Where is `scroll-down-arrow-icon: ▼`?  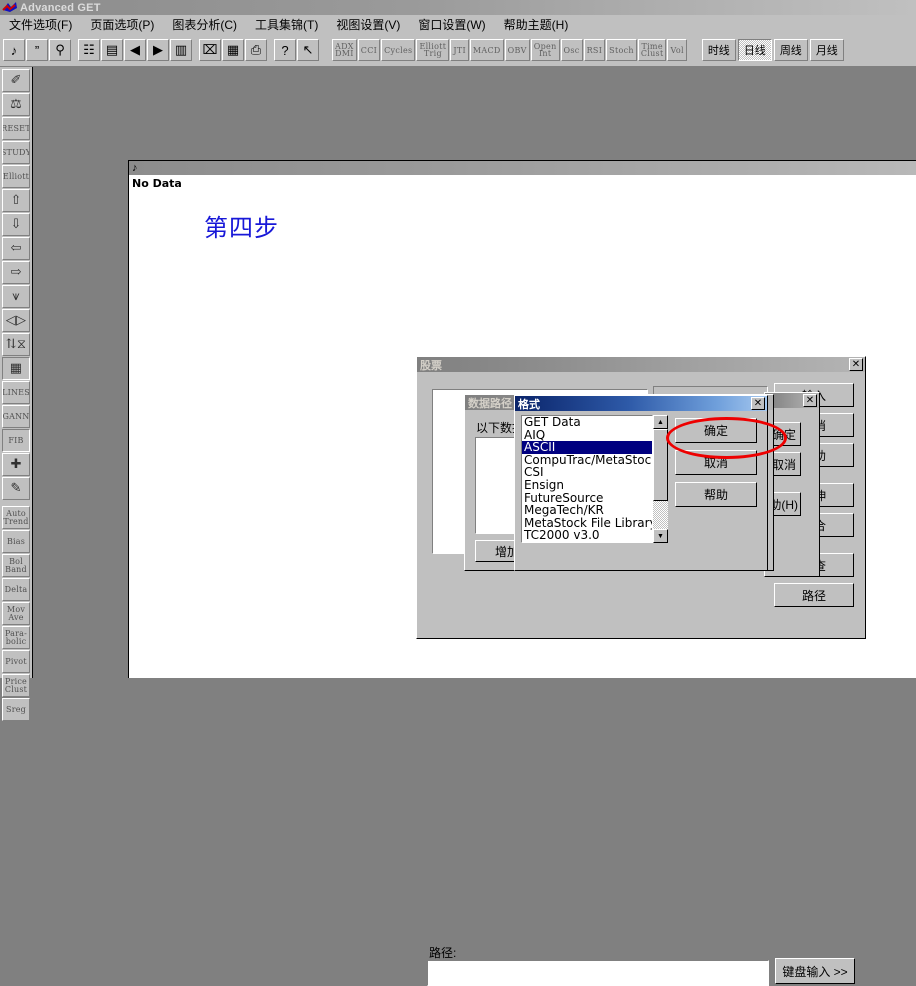
scroll-down-arrow-icon: ▼ is located at coordinates (660, 536).